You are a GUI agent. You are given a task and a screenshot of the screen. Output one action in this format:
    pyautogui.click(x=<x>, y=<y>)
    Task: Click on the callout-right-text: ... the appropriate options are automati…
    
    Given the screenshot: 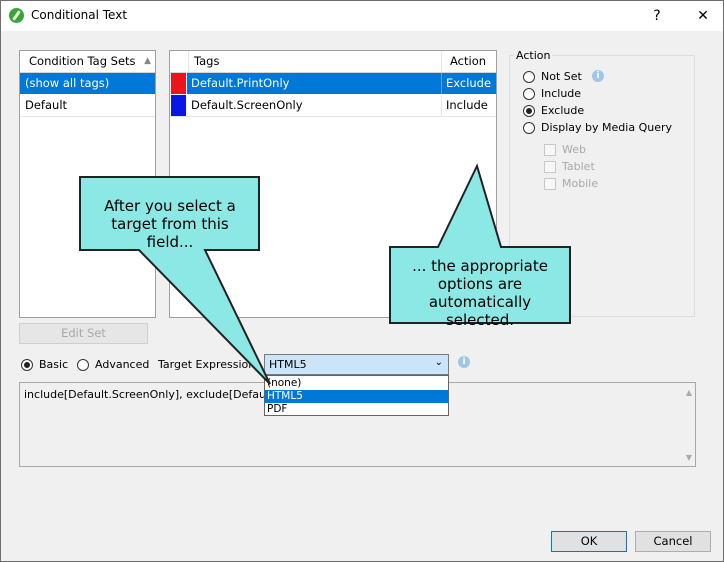 What is the action you would take?
    pyautogui.click(x=480, y=293)
    